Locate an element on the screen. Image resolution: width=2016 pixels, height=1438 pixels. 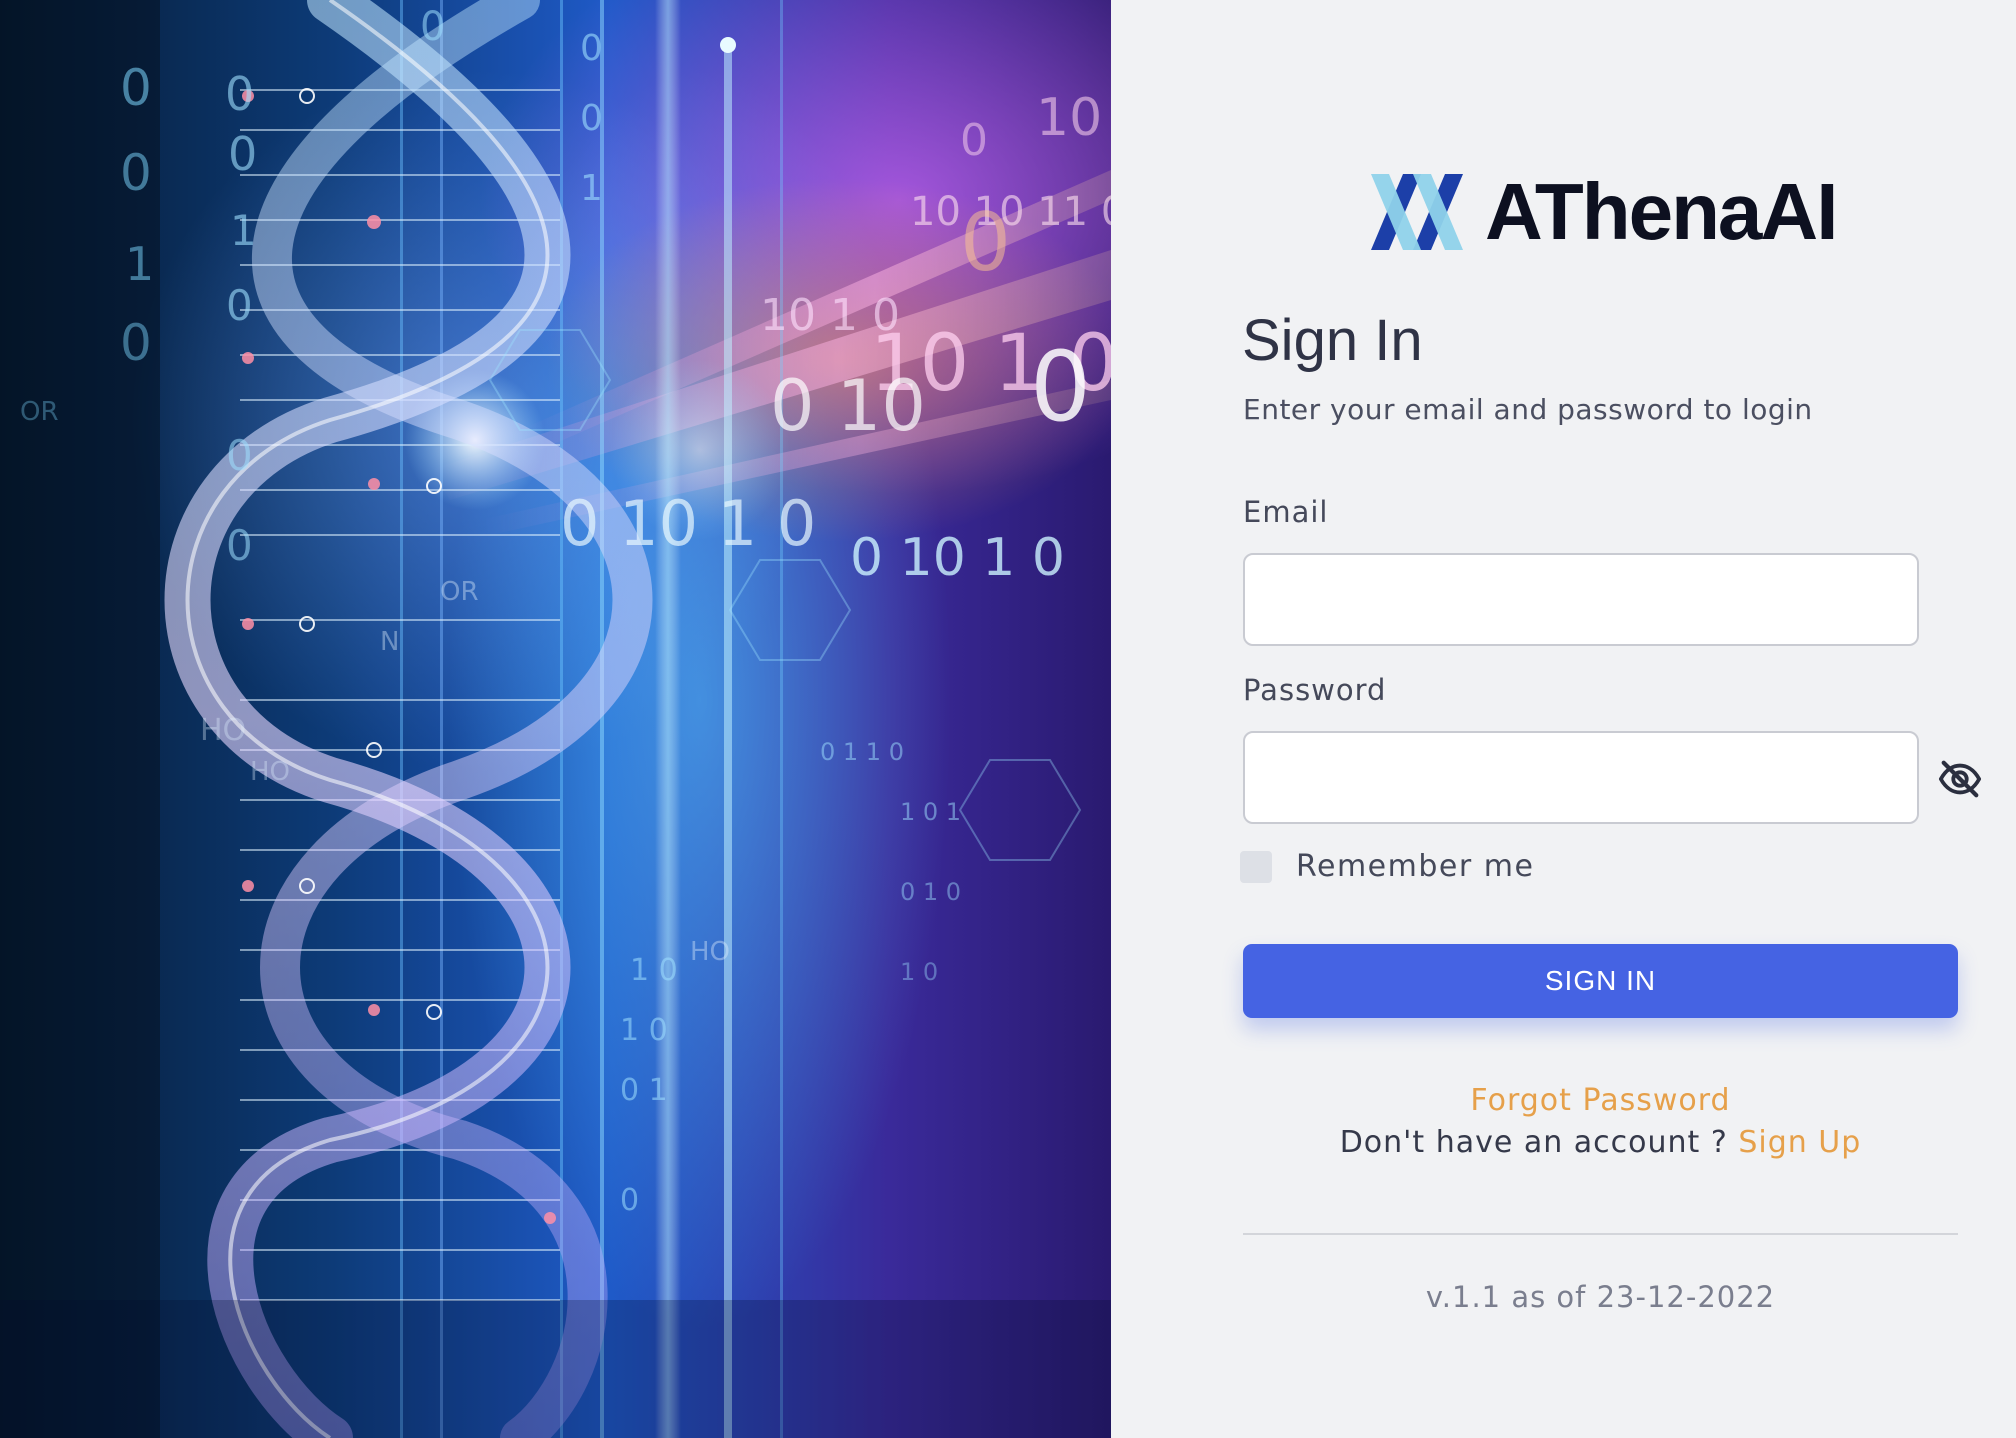
page-subtitle: Enter your email and password to login is located at coordinates (1528, 409).